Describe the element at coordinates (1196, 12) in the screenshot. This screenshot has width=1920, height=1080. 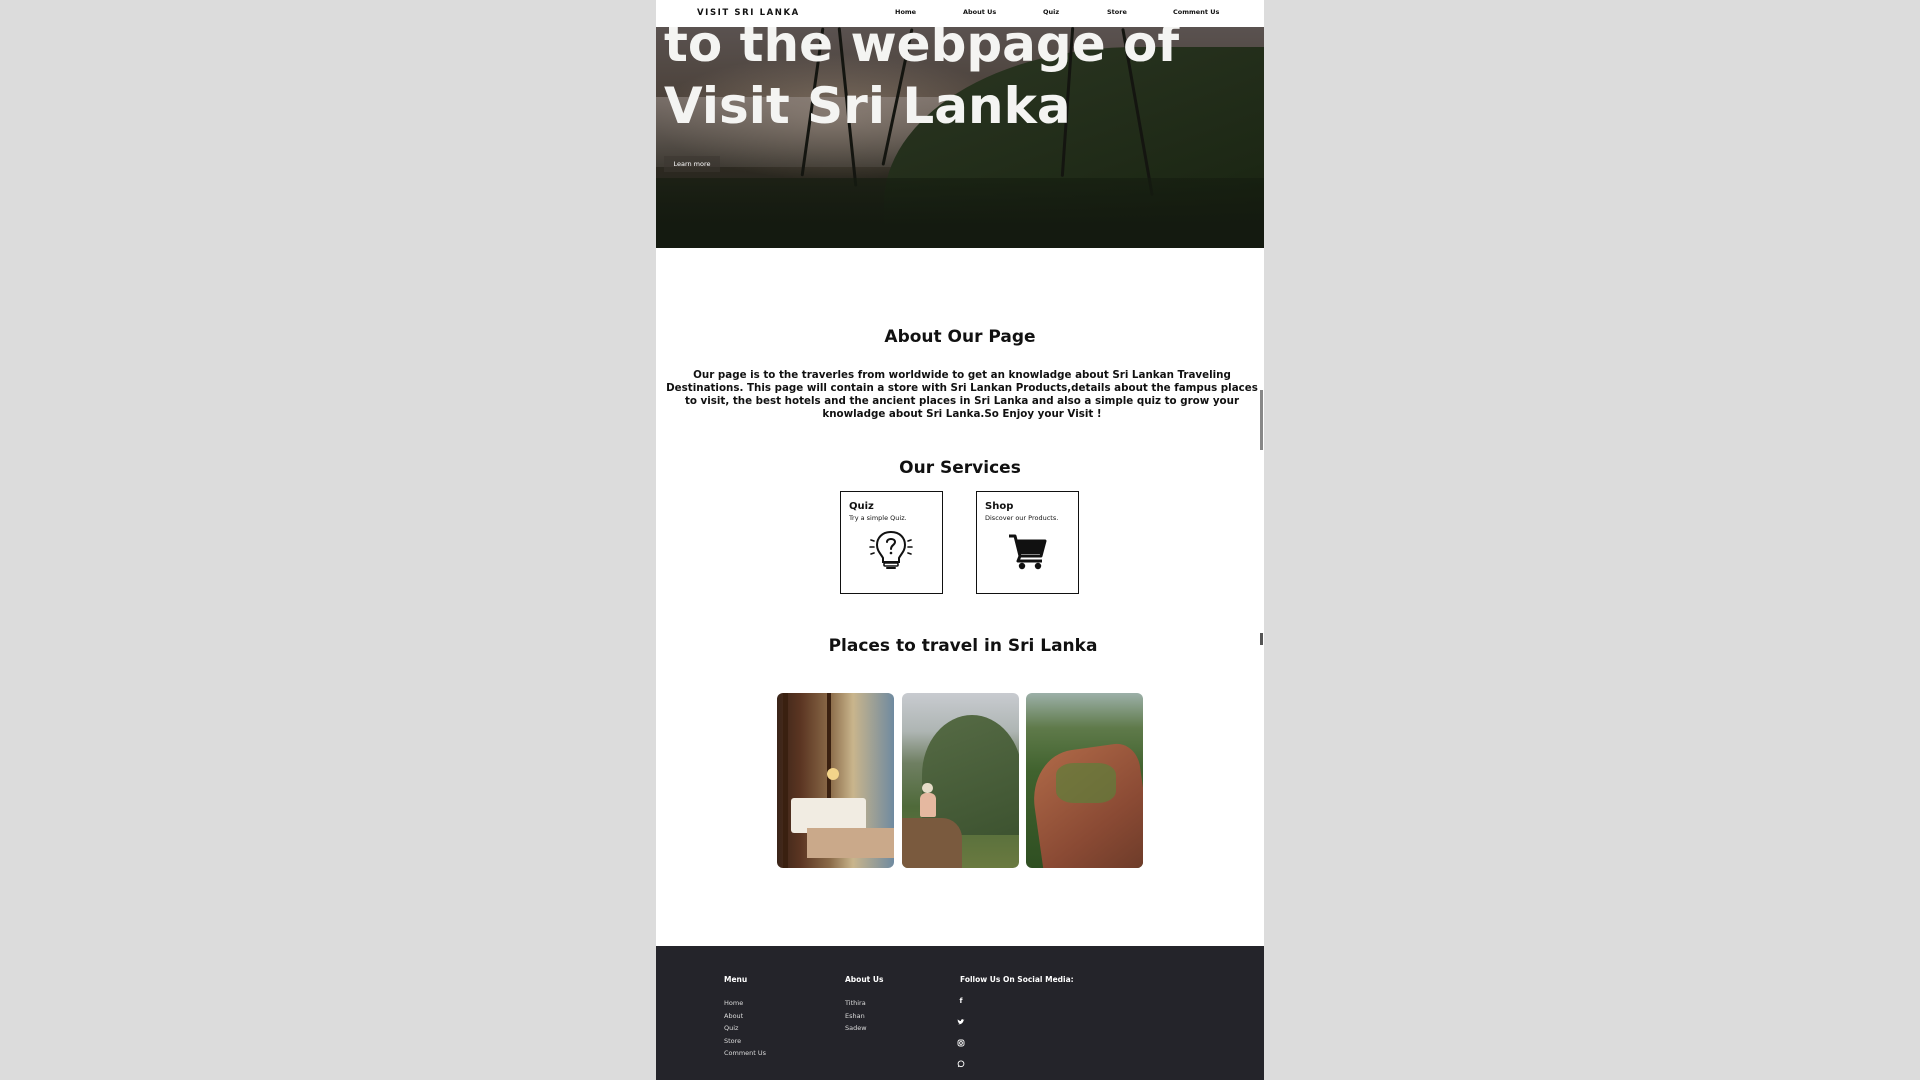
I see `nav-link-comment-us: Comment Us` at that location.